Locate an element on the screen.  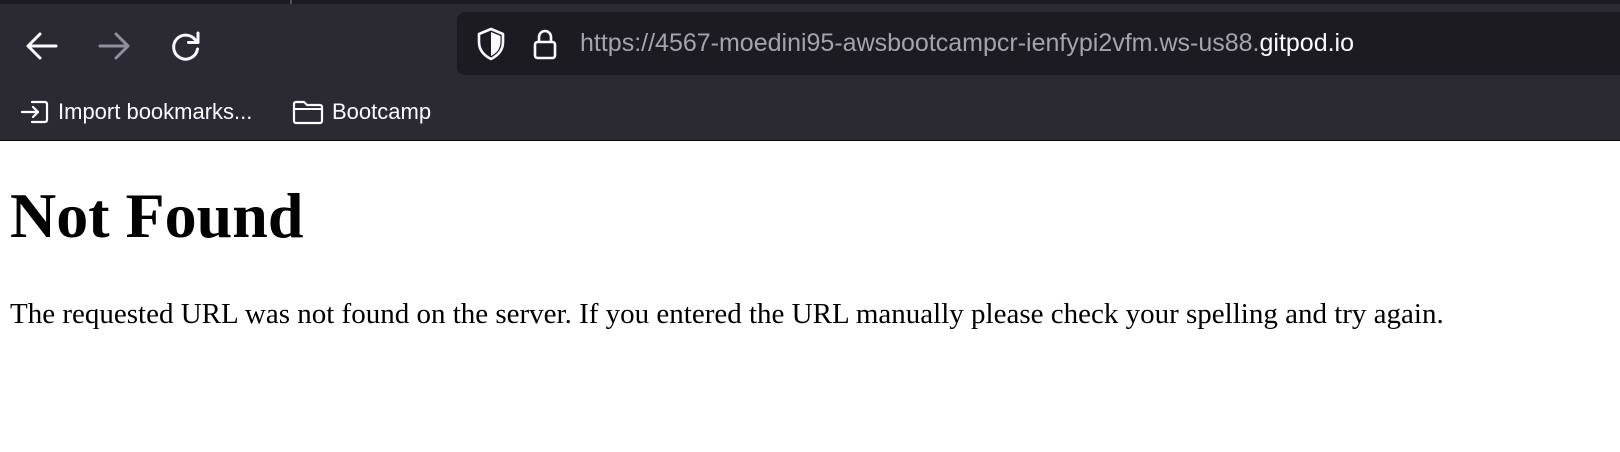
reload-icon is located at coordinates (186, 46).